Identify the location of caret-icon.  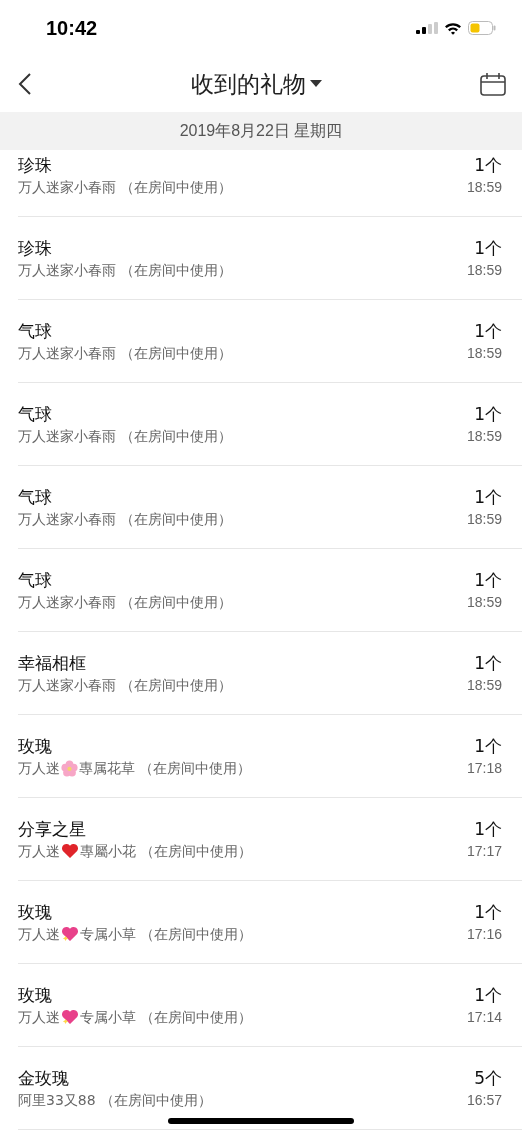
(315, 84).